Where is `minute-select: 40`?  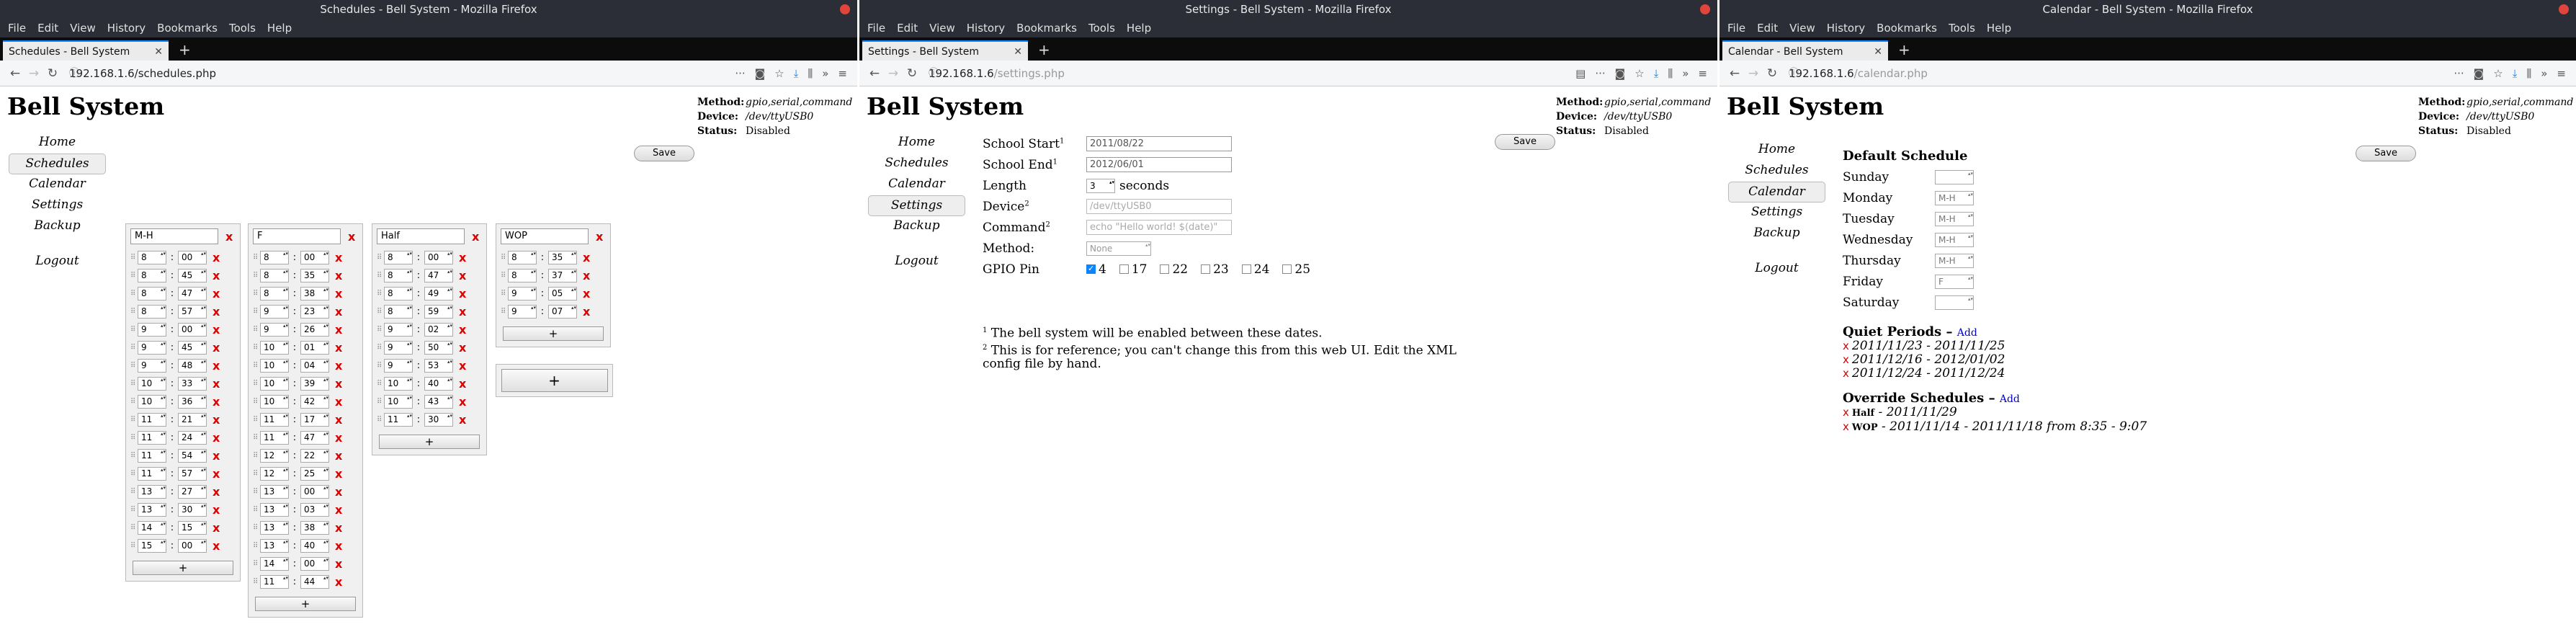
minute-select: 40 is located at coordinates (314, 546).